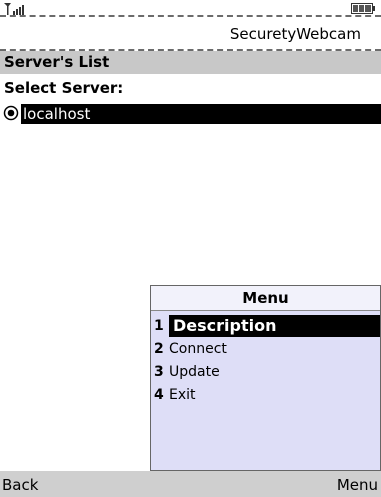  Describe the element at coordinates (190, 62) in the screenshot. I see `section-header: Server's List` at that location.